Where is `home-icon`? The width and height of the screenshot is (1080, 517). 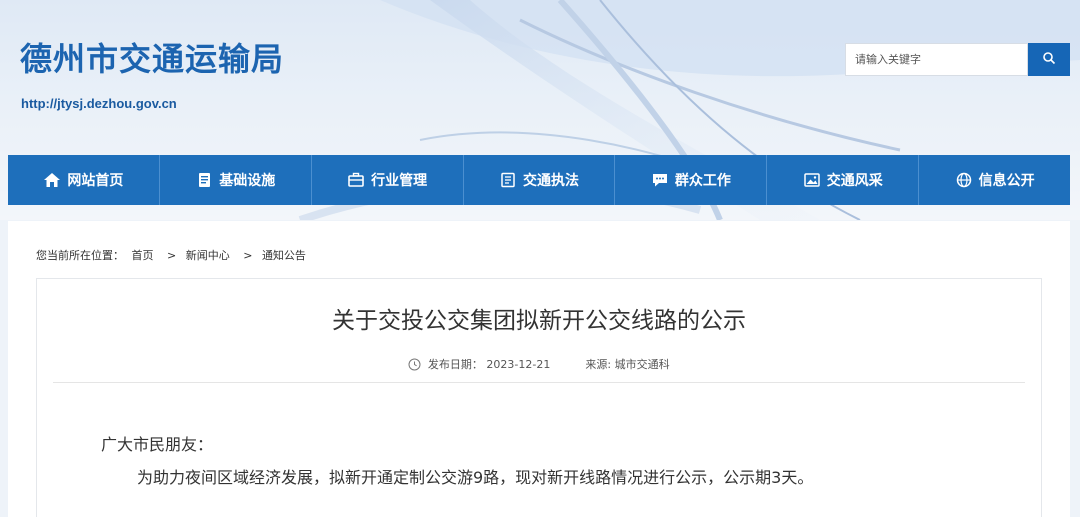
home-icon is located at coordinates (52, 180).